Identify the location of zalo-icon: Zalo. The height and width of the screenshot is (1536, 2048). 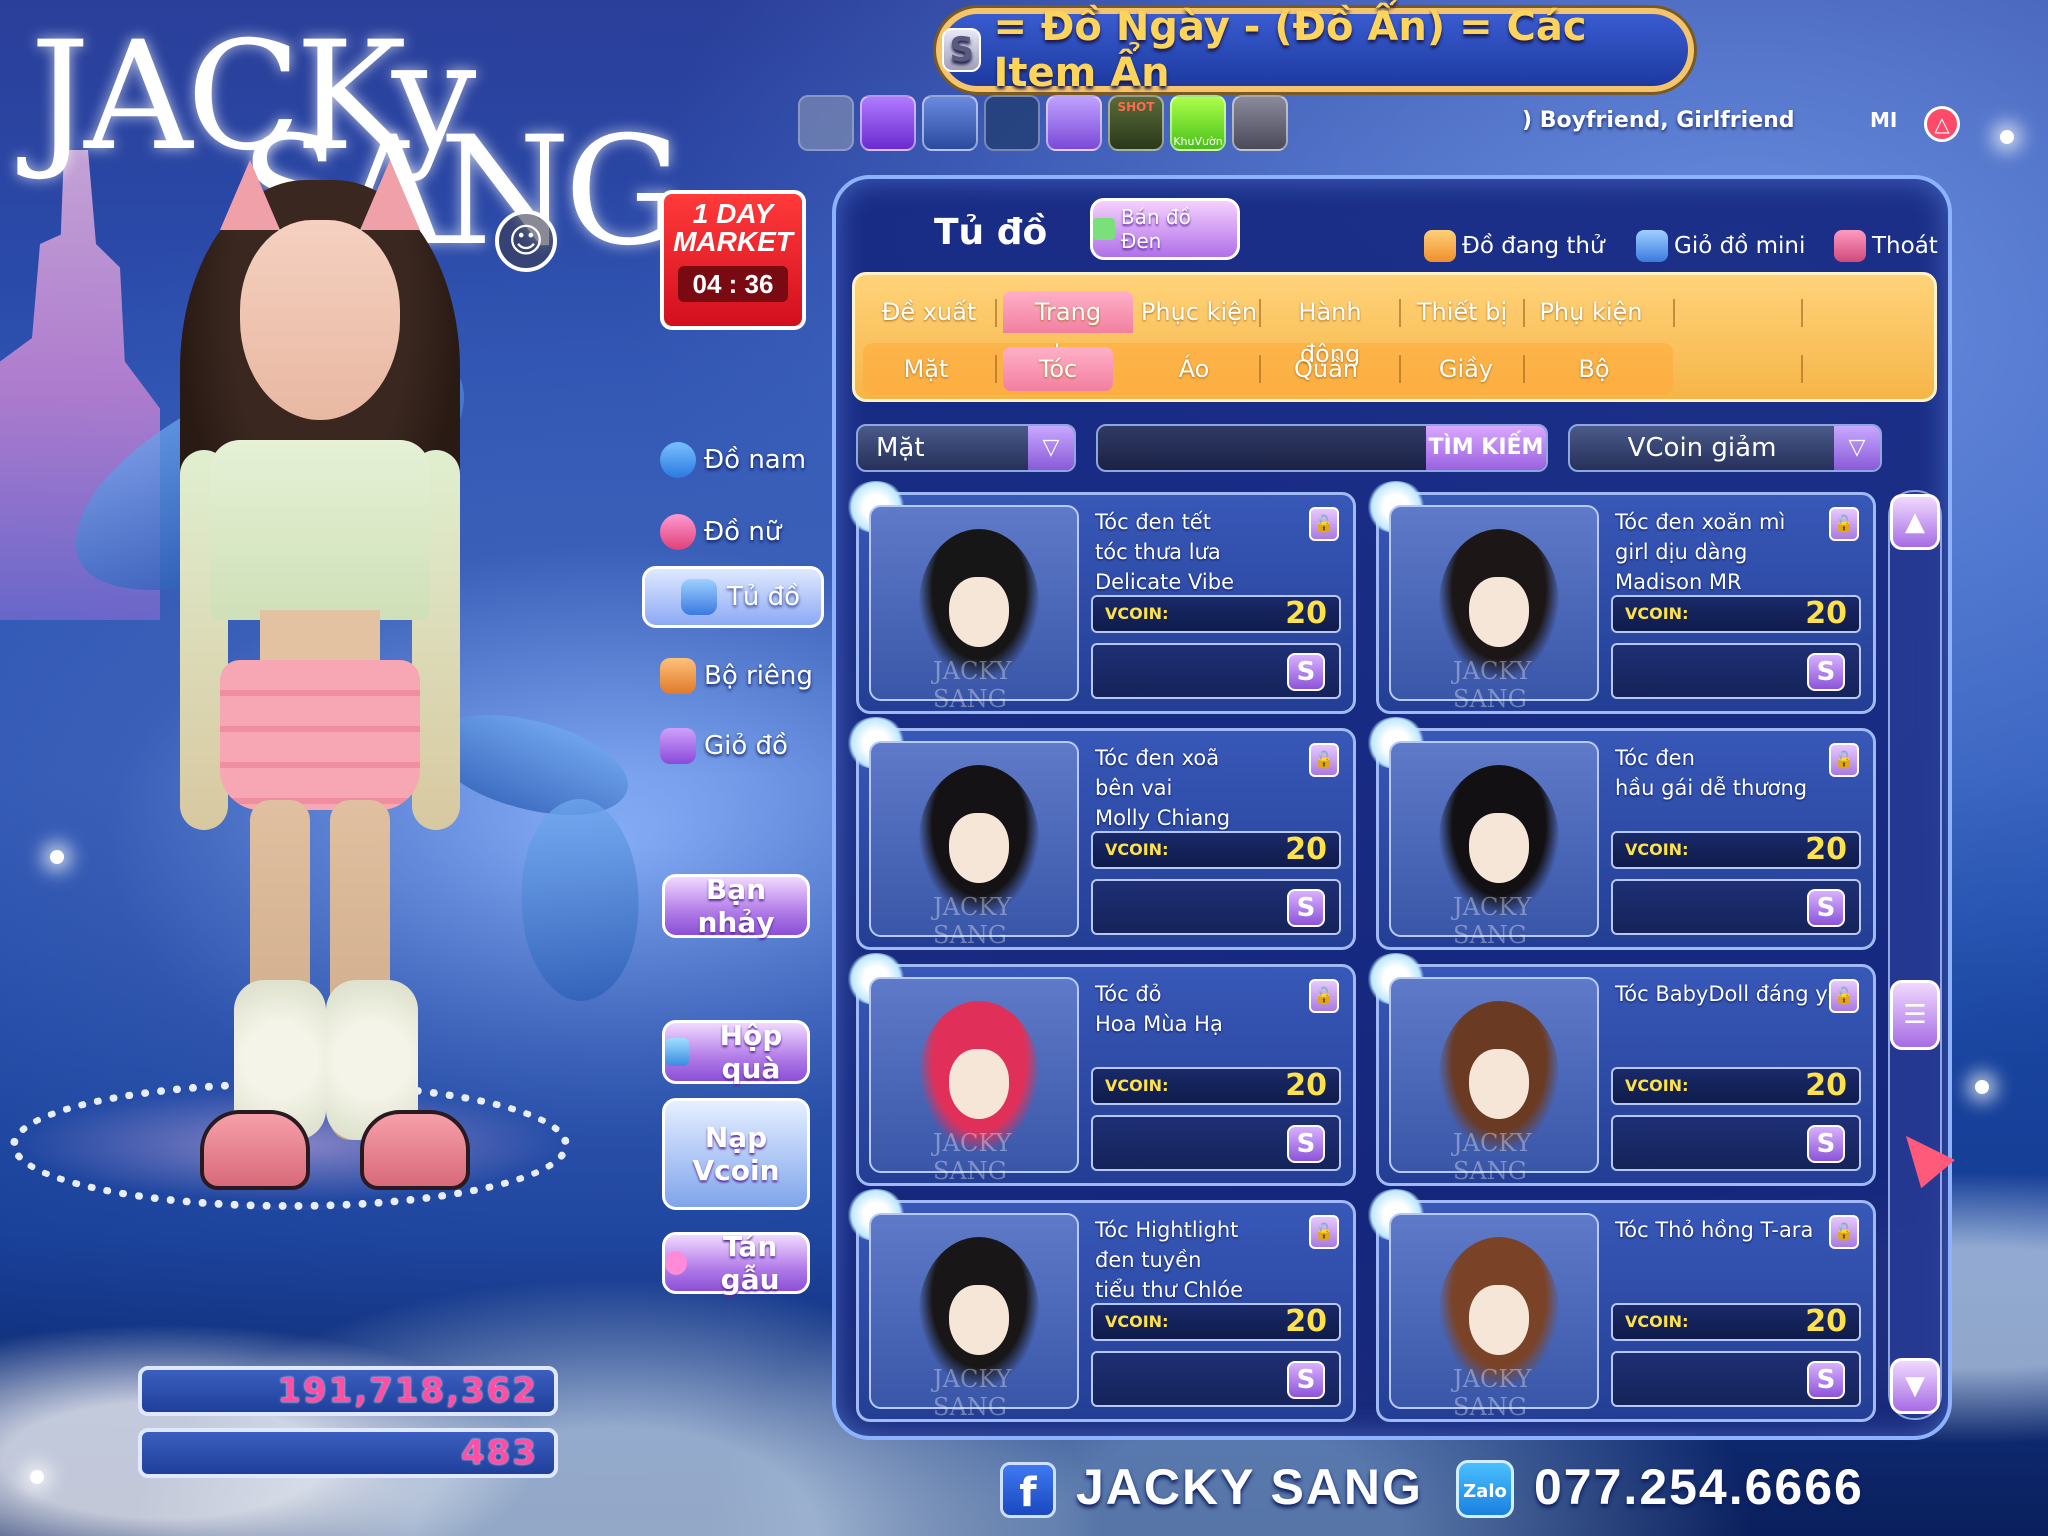
(1485, 1489).